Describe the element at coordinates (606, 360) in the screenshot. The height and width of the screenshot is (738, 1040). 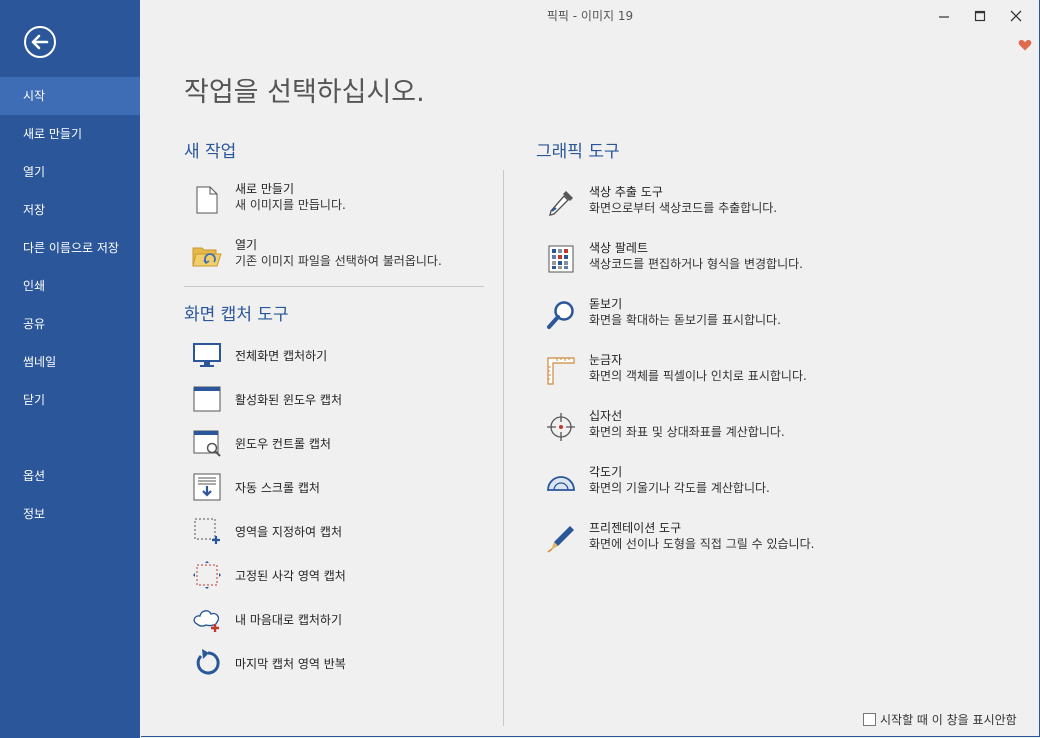
I see `task-title: 눈금자` at that location.